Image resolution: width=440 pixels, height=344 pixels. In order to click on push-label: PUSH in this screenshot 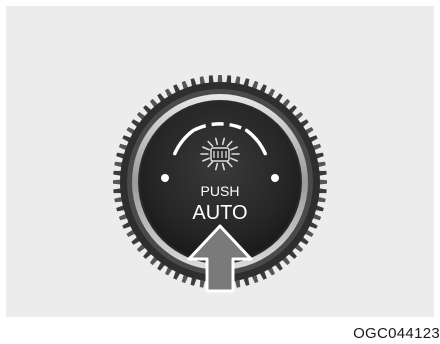, I will do `click(220, 191)`.